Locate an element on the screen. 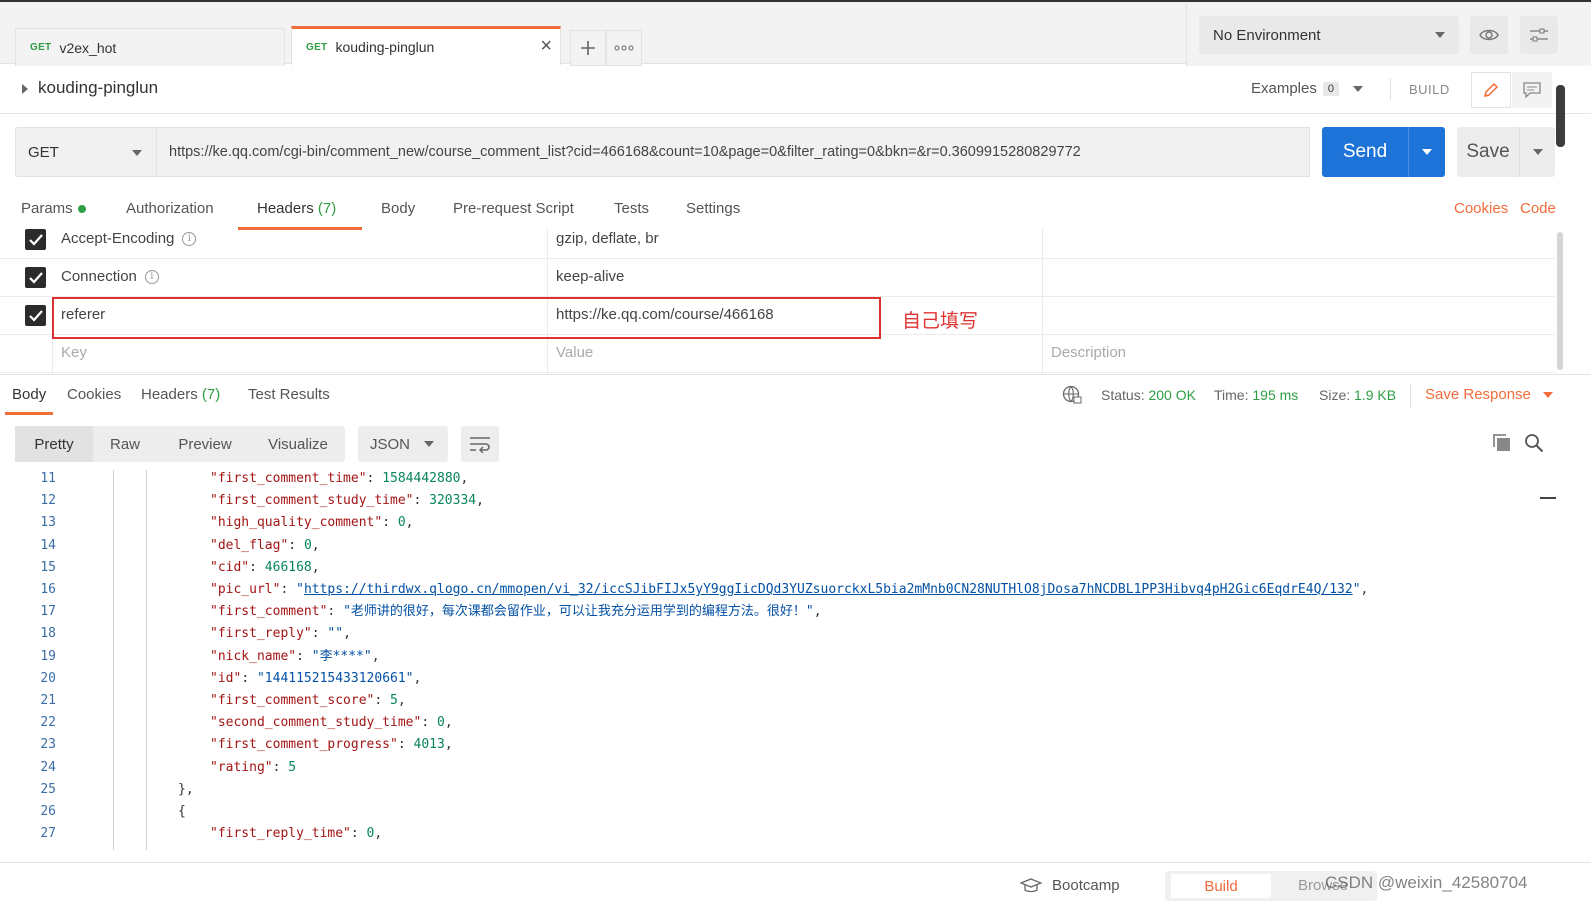  visualize-button: Visualize is located at coordinates (298, 444).